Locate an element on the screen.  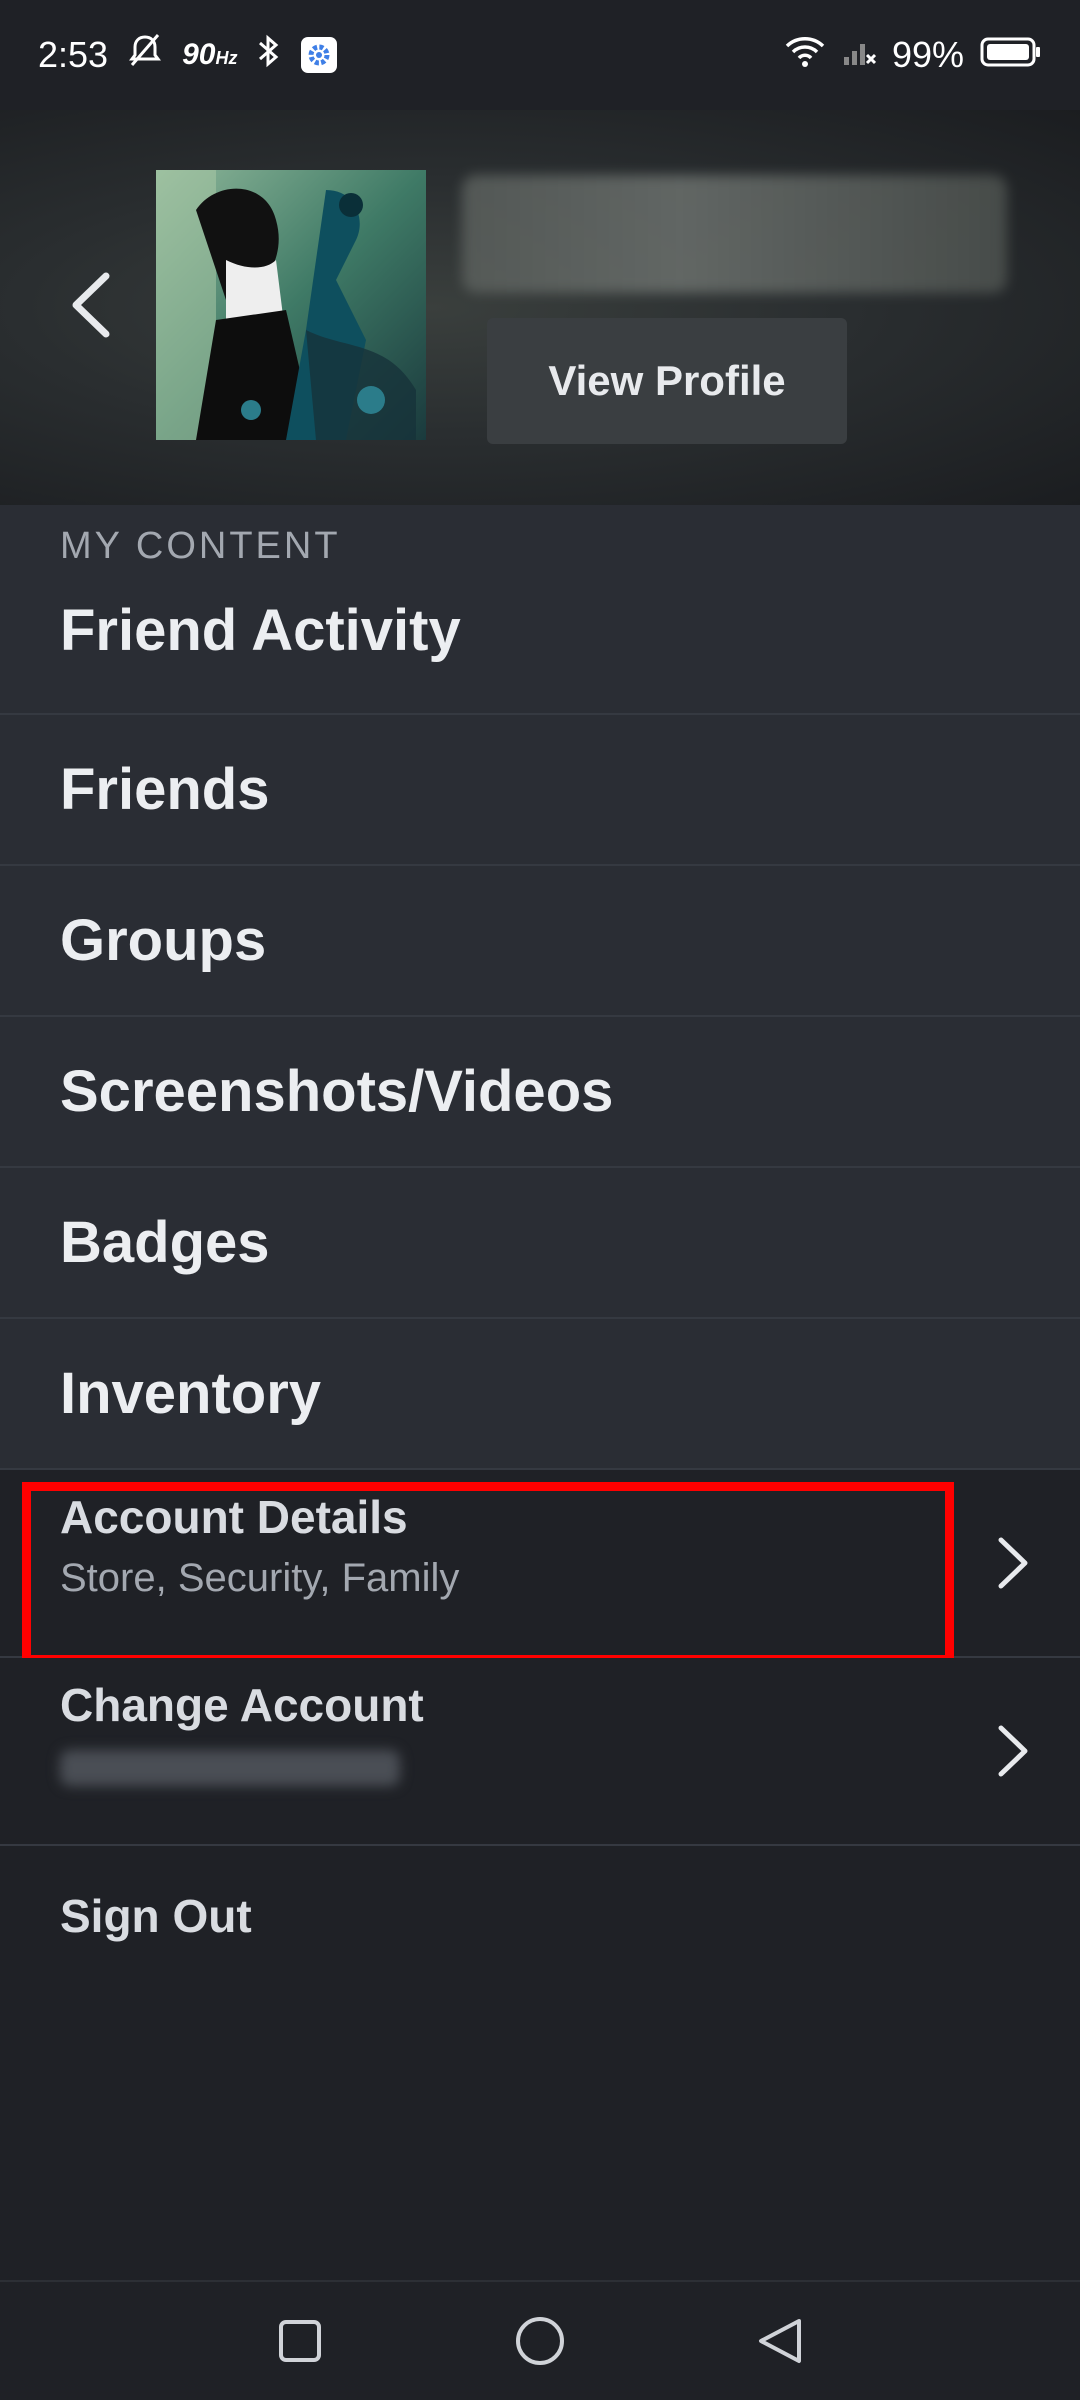
circle-icon is located at coordinates (540, 2341).